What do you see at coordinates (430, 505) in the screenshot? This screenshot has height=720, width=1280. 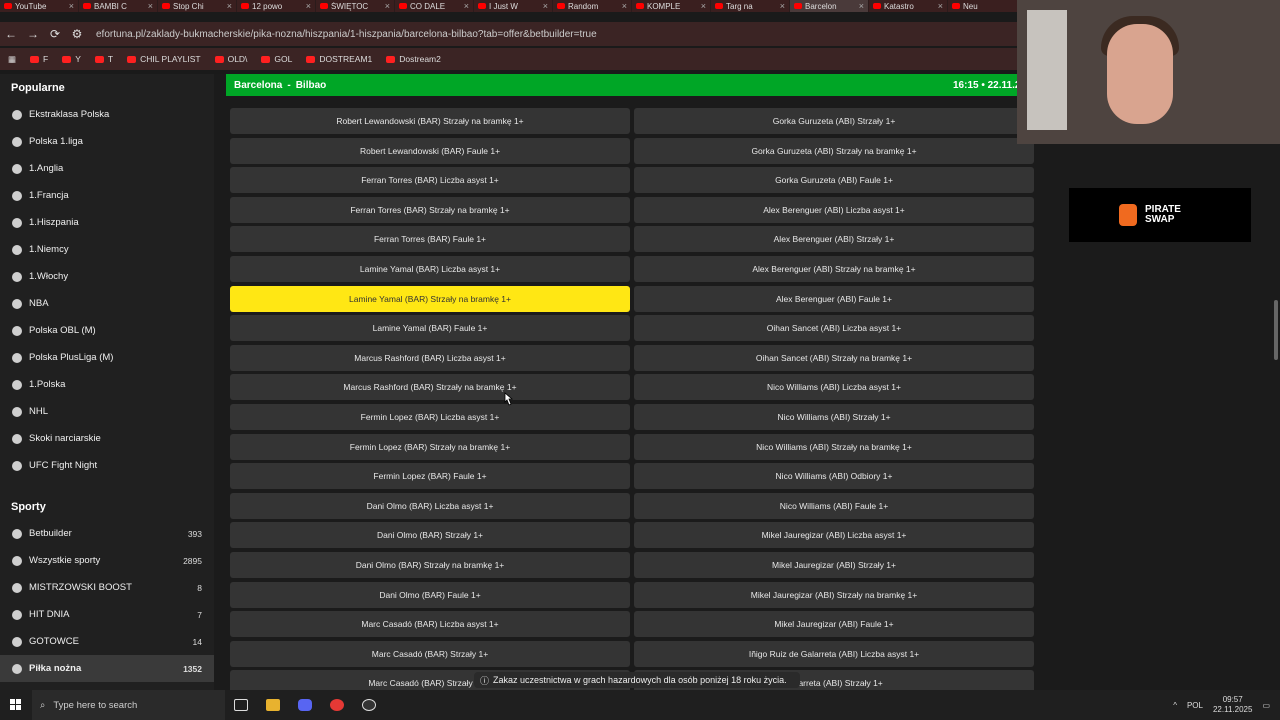 I see `bet-option-button: Dani Olmo (BAR) Liczba asyst 1+` at bounding box center [430, 505].